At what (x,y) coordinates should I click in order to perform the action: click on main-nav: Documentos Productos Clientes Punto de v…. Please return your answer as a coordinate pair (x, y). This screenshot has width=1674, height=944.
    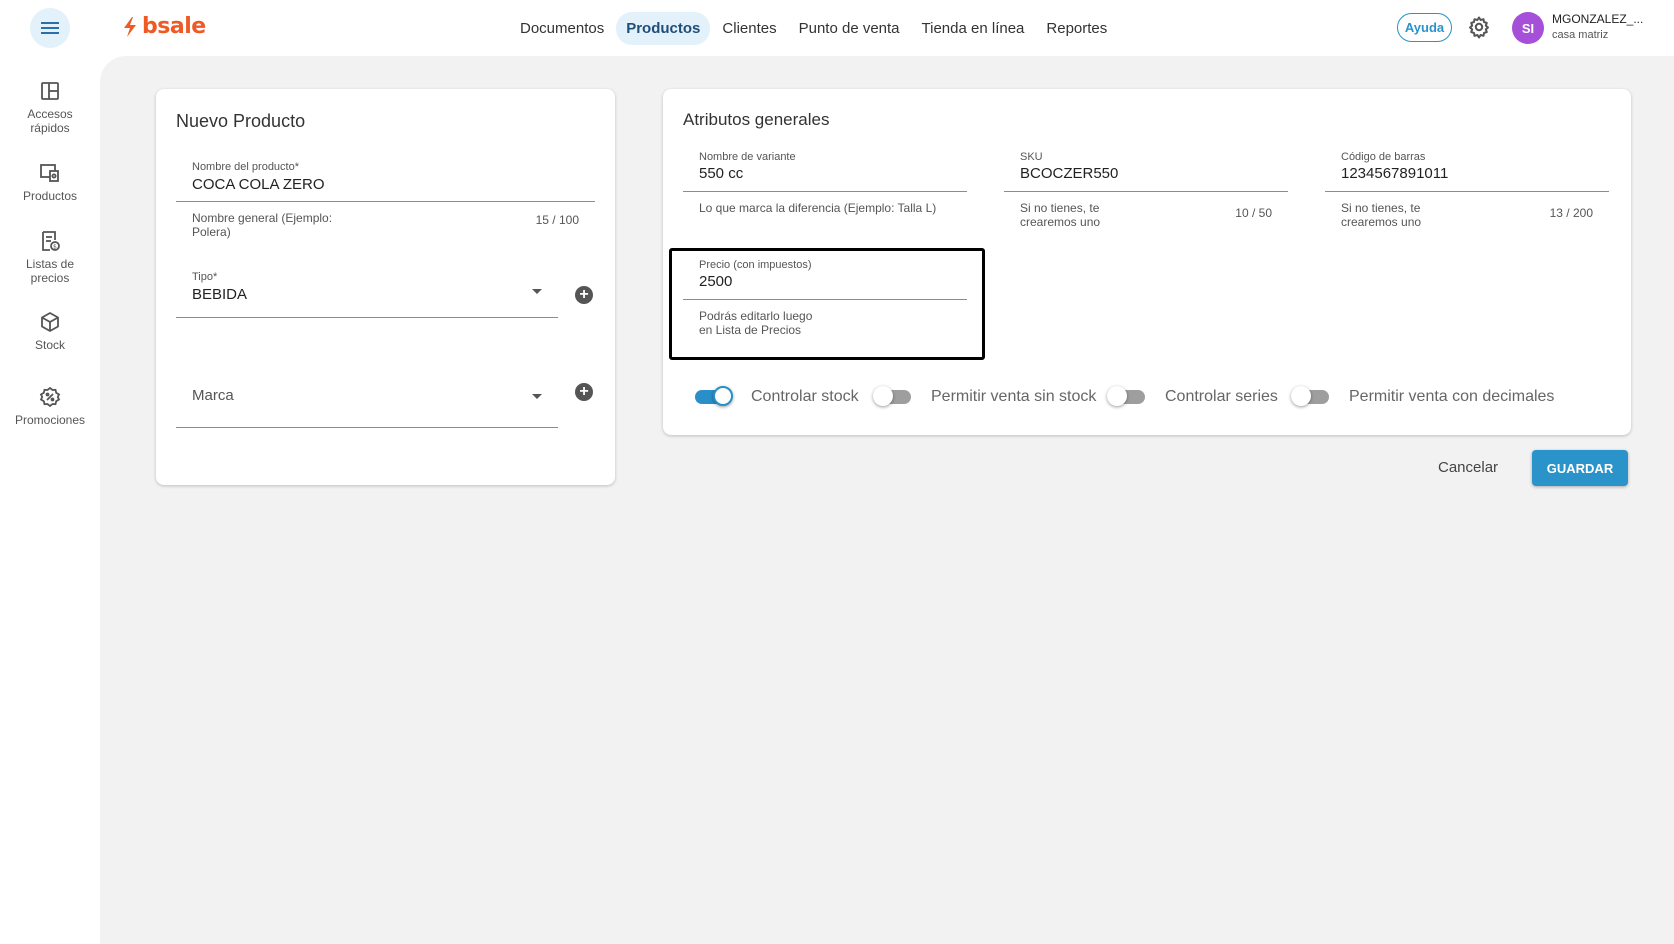
    Looking at the image, I should click on (813, 28).